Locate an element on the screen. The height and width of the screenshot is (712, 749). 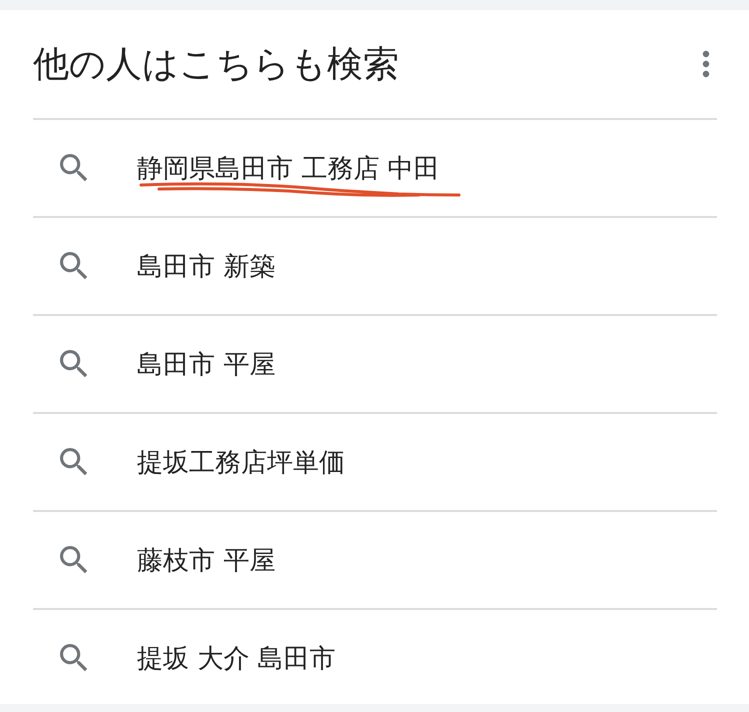
more-vert-icon is located at coordinates (706, 64).